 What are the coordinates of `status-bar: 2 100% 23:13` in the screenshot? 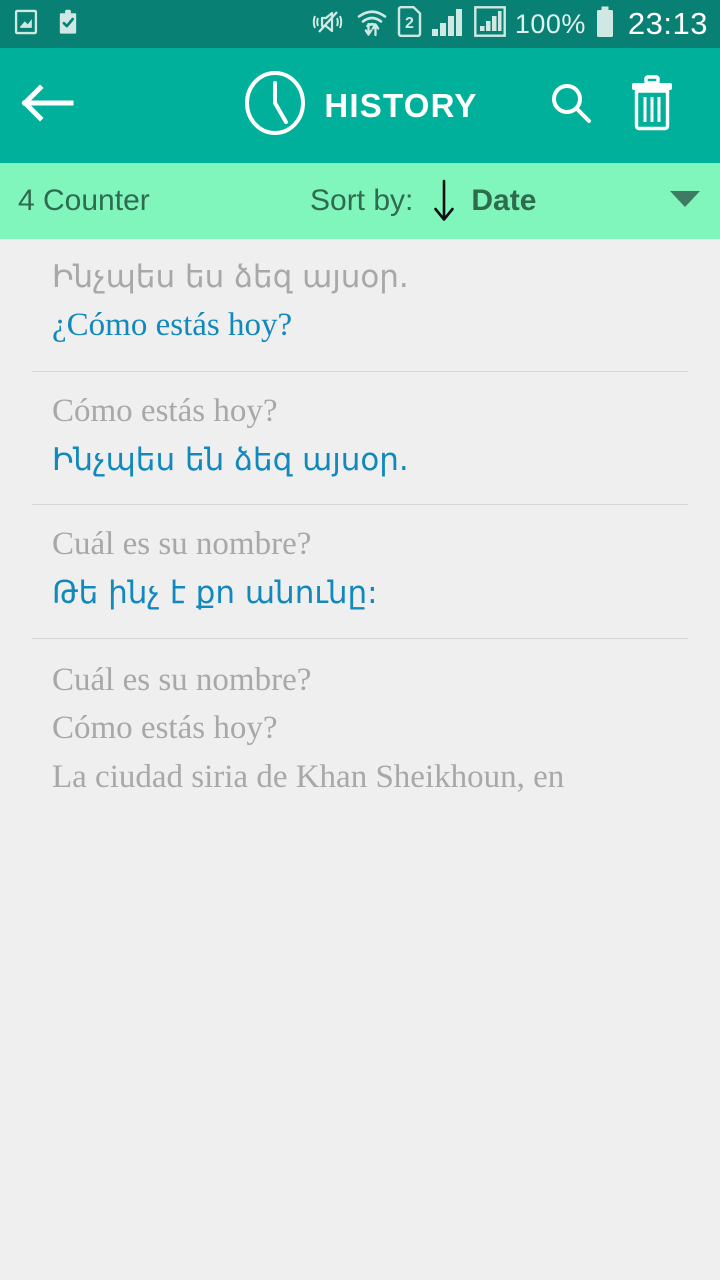 It's located at (360, 24).